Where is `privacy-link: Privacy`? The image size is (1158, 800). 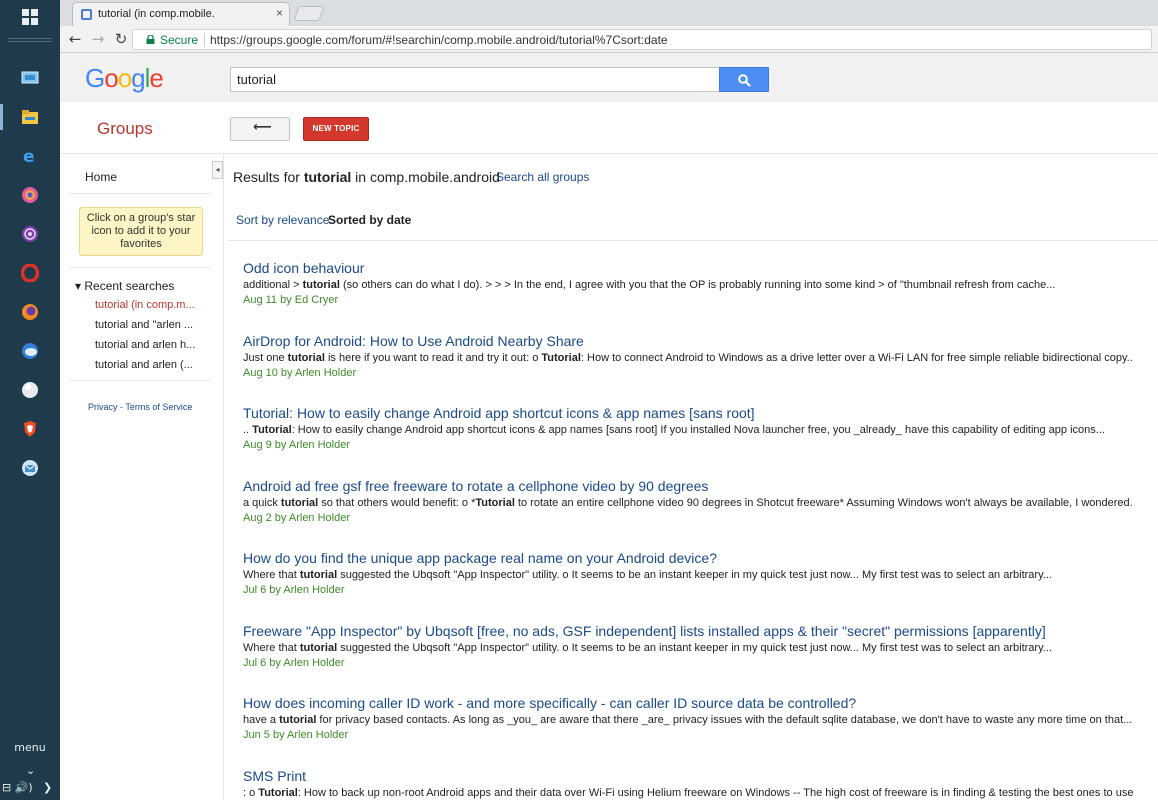 privacy-link: Privacy is located at coordinates (103, 407).